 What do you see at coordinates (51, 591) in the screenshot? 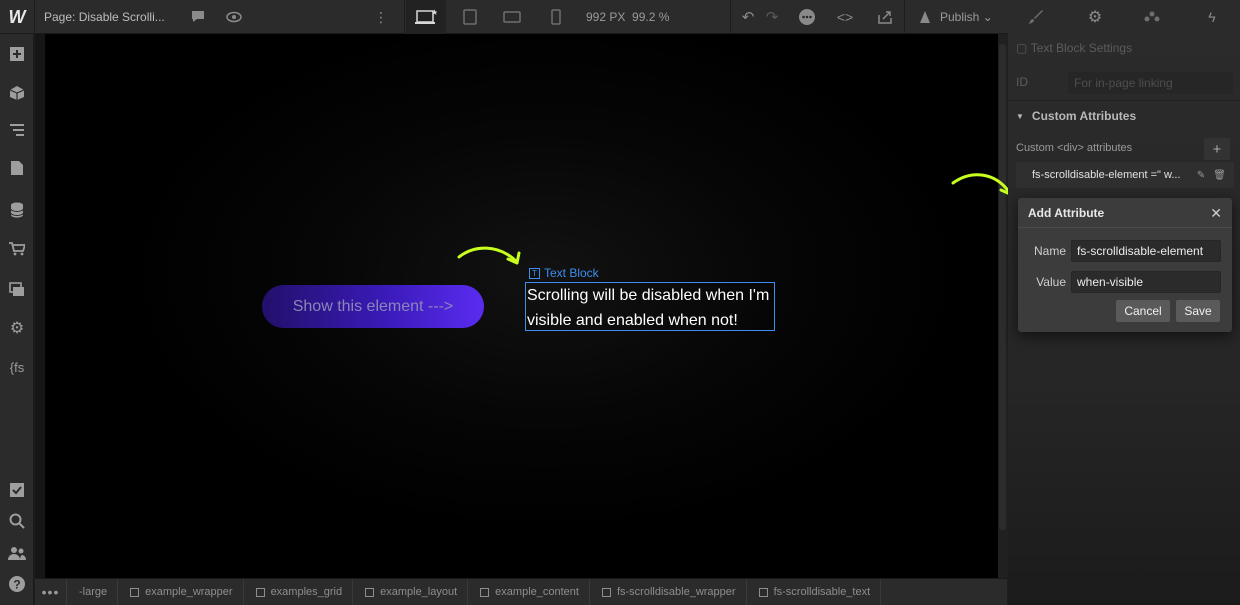
I see `more-horizontal-icon: •••` at bounding box center [51, 591].